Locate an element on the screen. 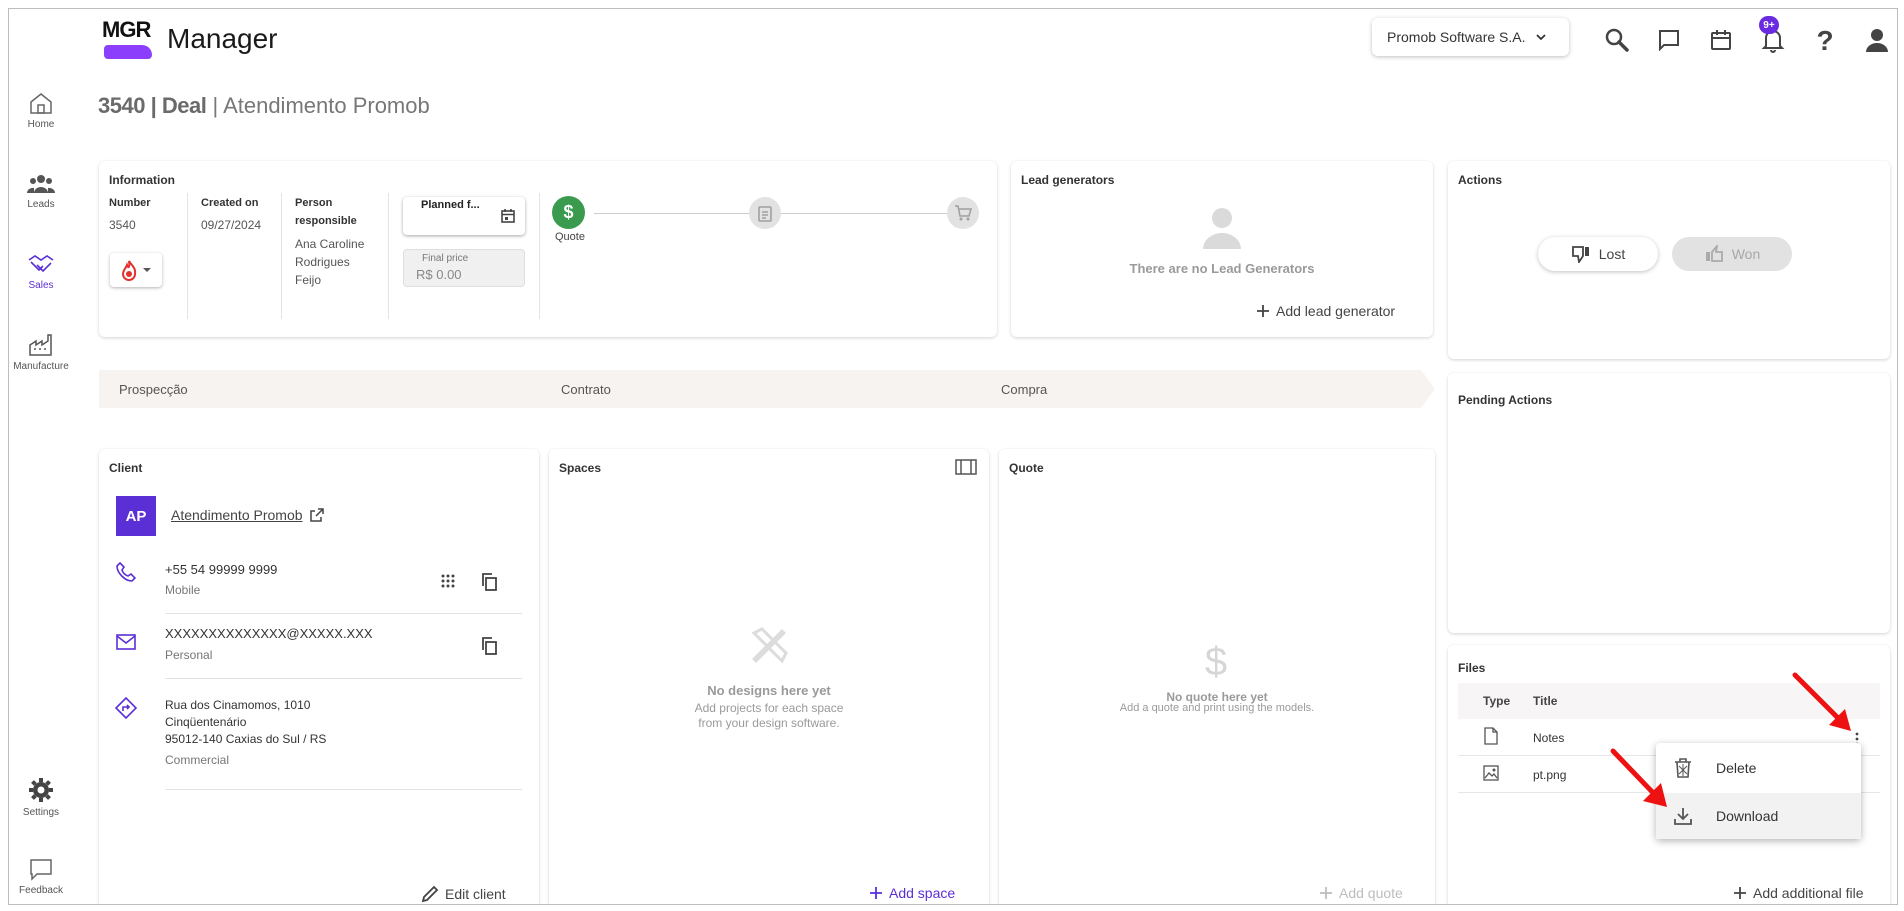 The height and width of the screenshot is (911, 1904). help-icon: ? is located at coordinates (1824, 40).